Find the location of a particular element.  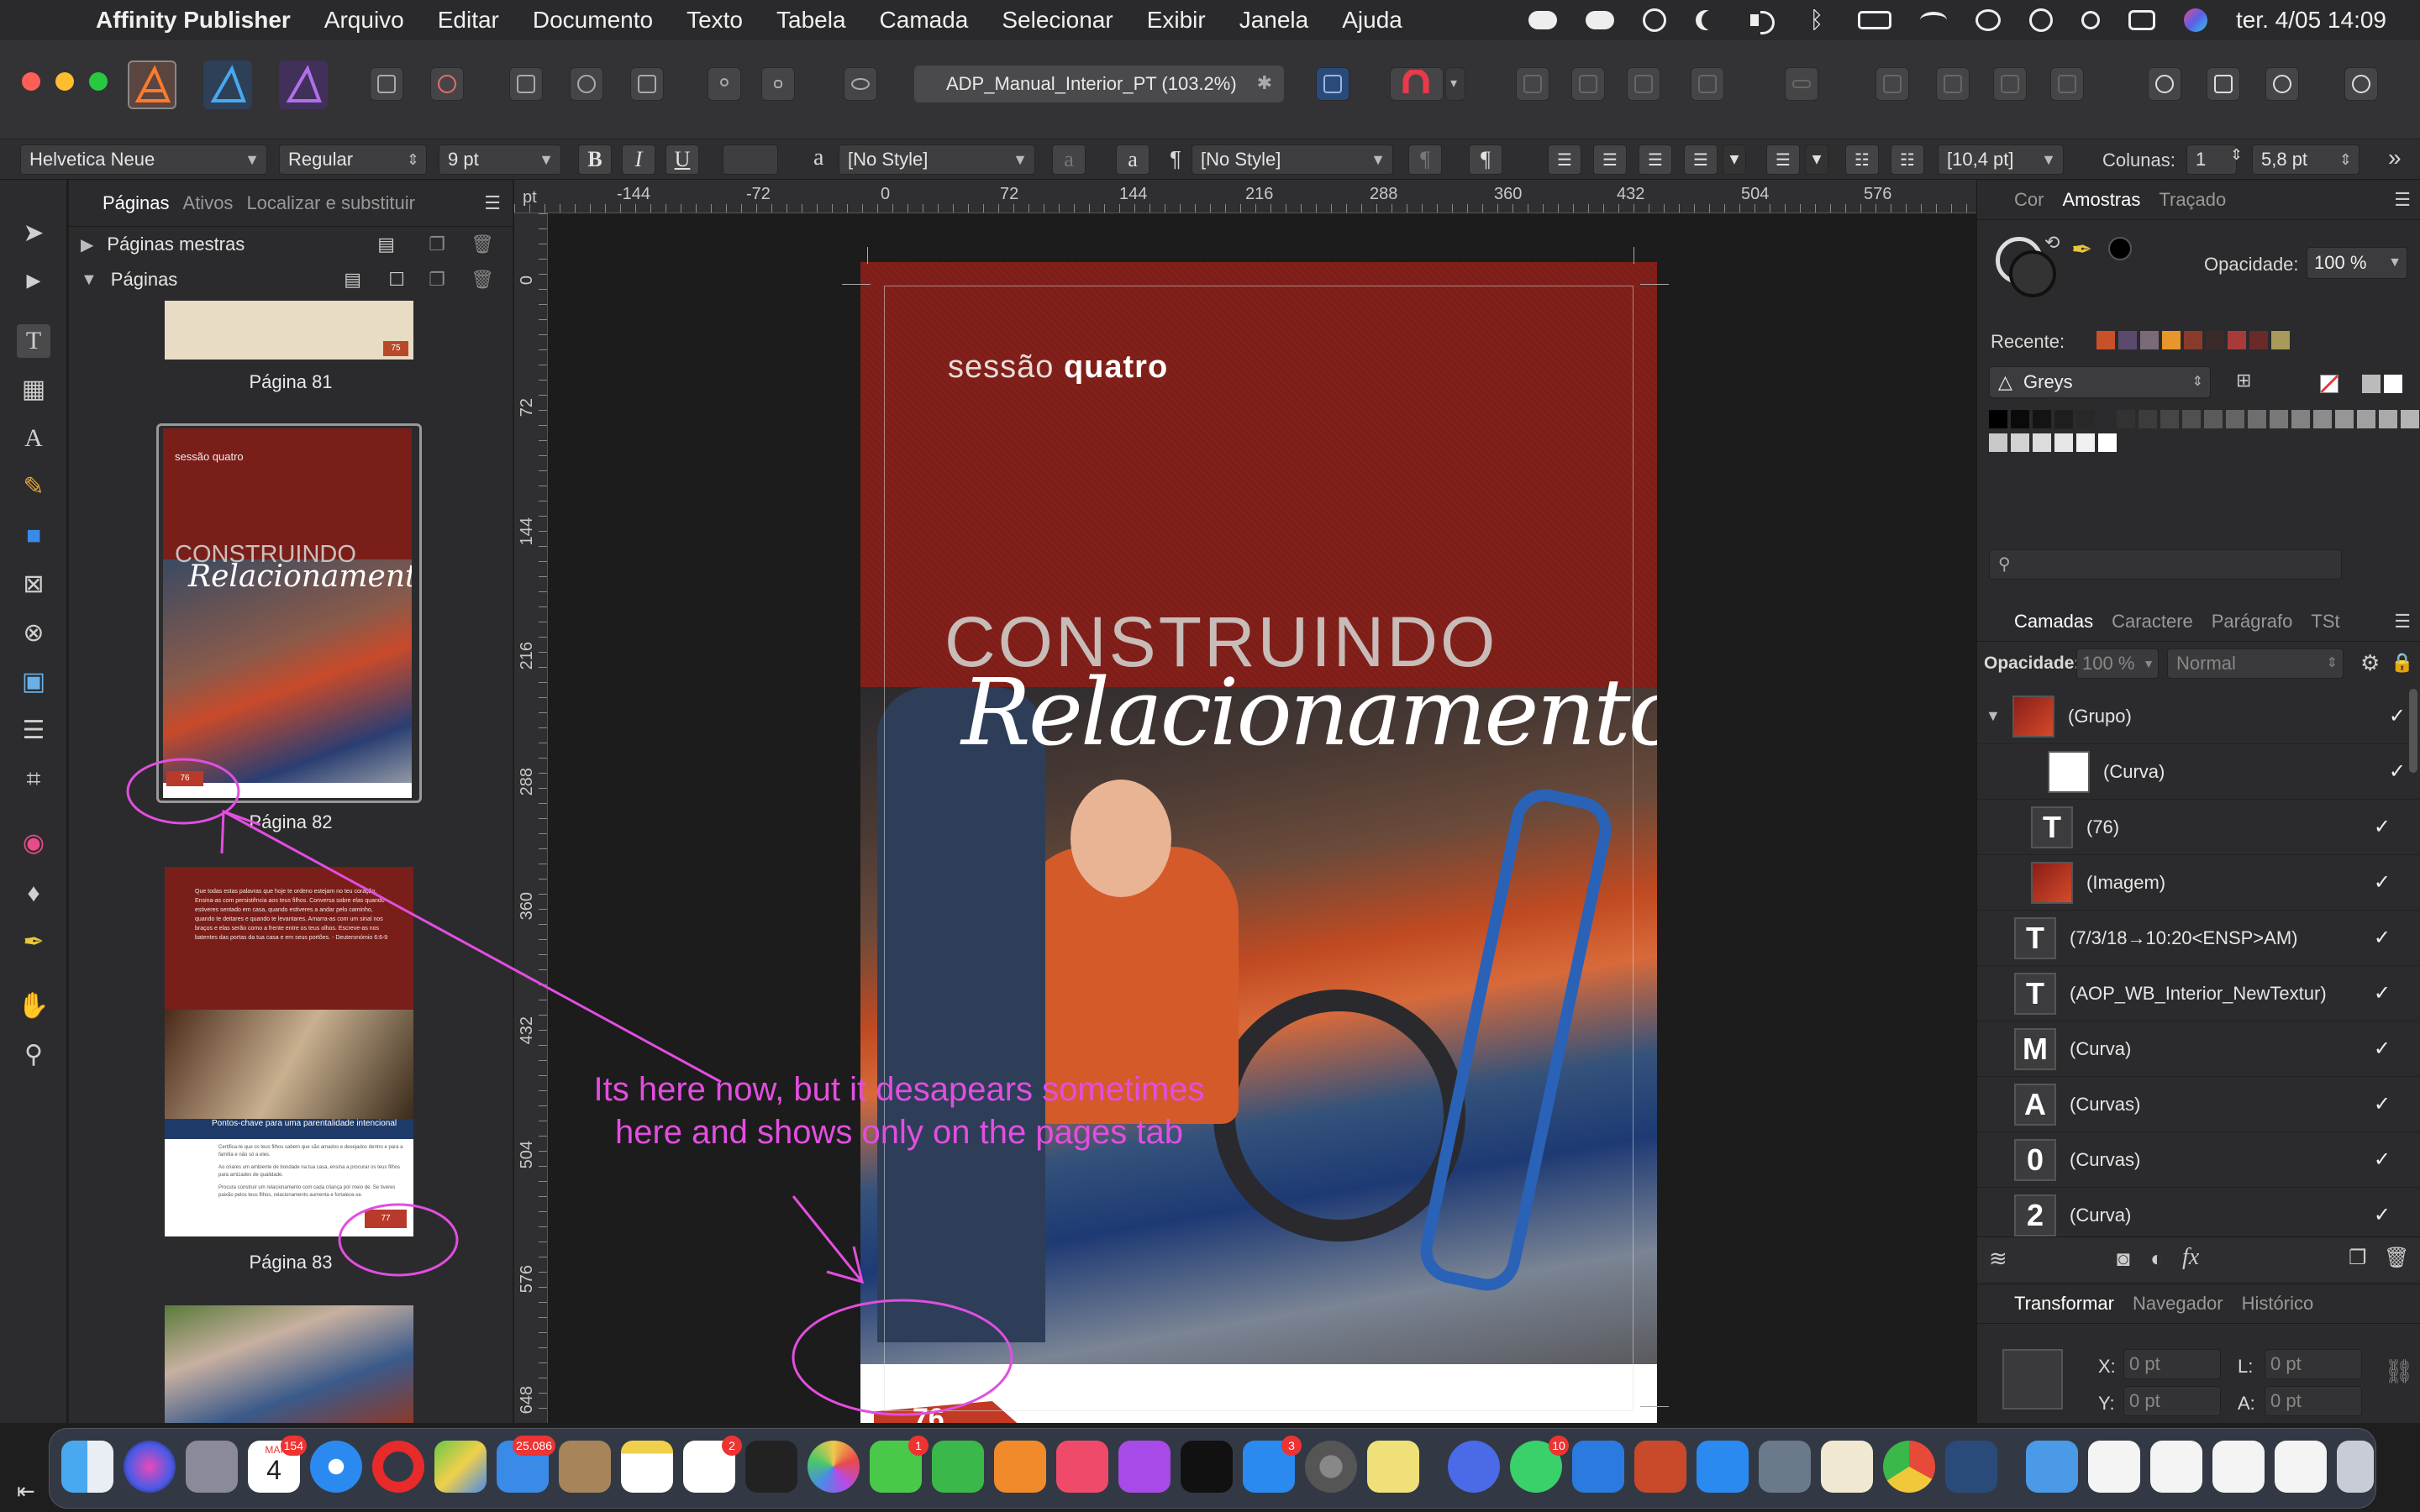

layer-row: (Imagem) ✓ is located at coordinates (2198, 883).